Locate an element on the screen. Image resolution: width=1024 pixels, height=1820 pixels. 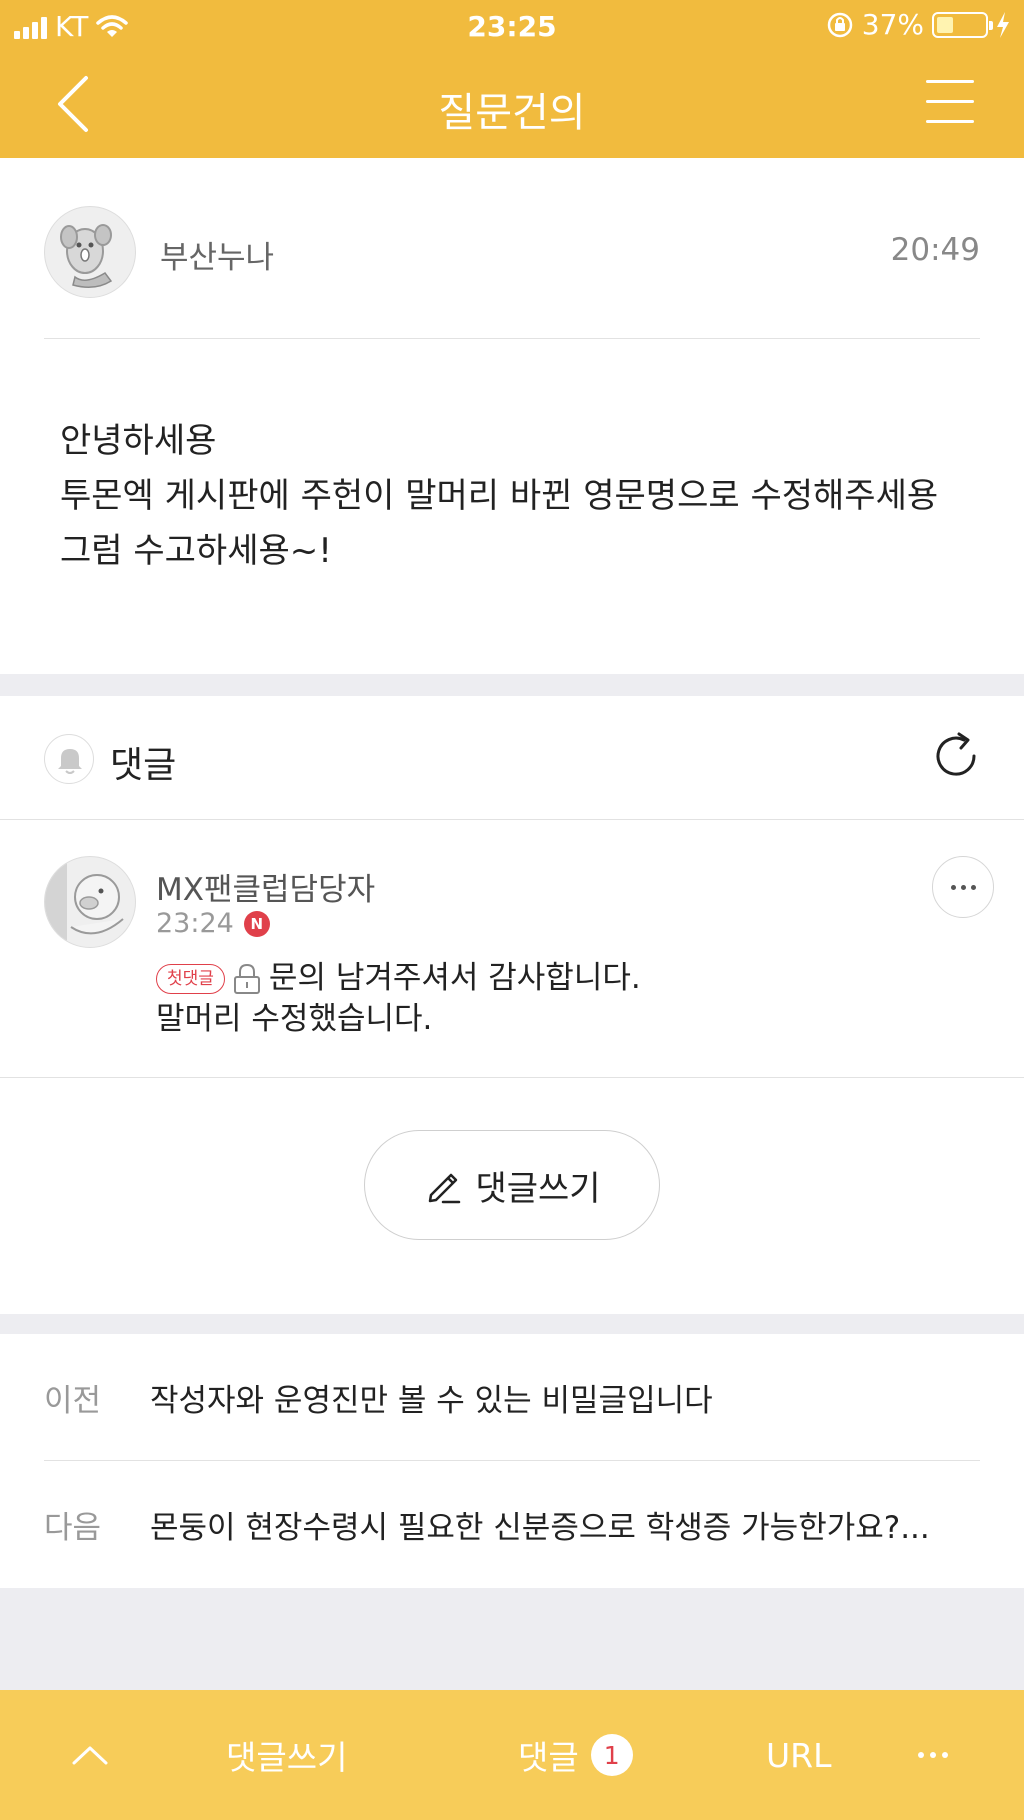
rotation-lock-icon is located at coordinates (840, 24).